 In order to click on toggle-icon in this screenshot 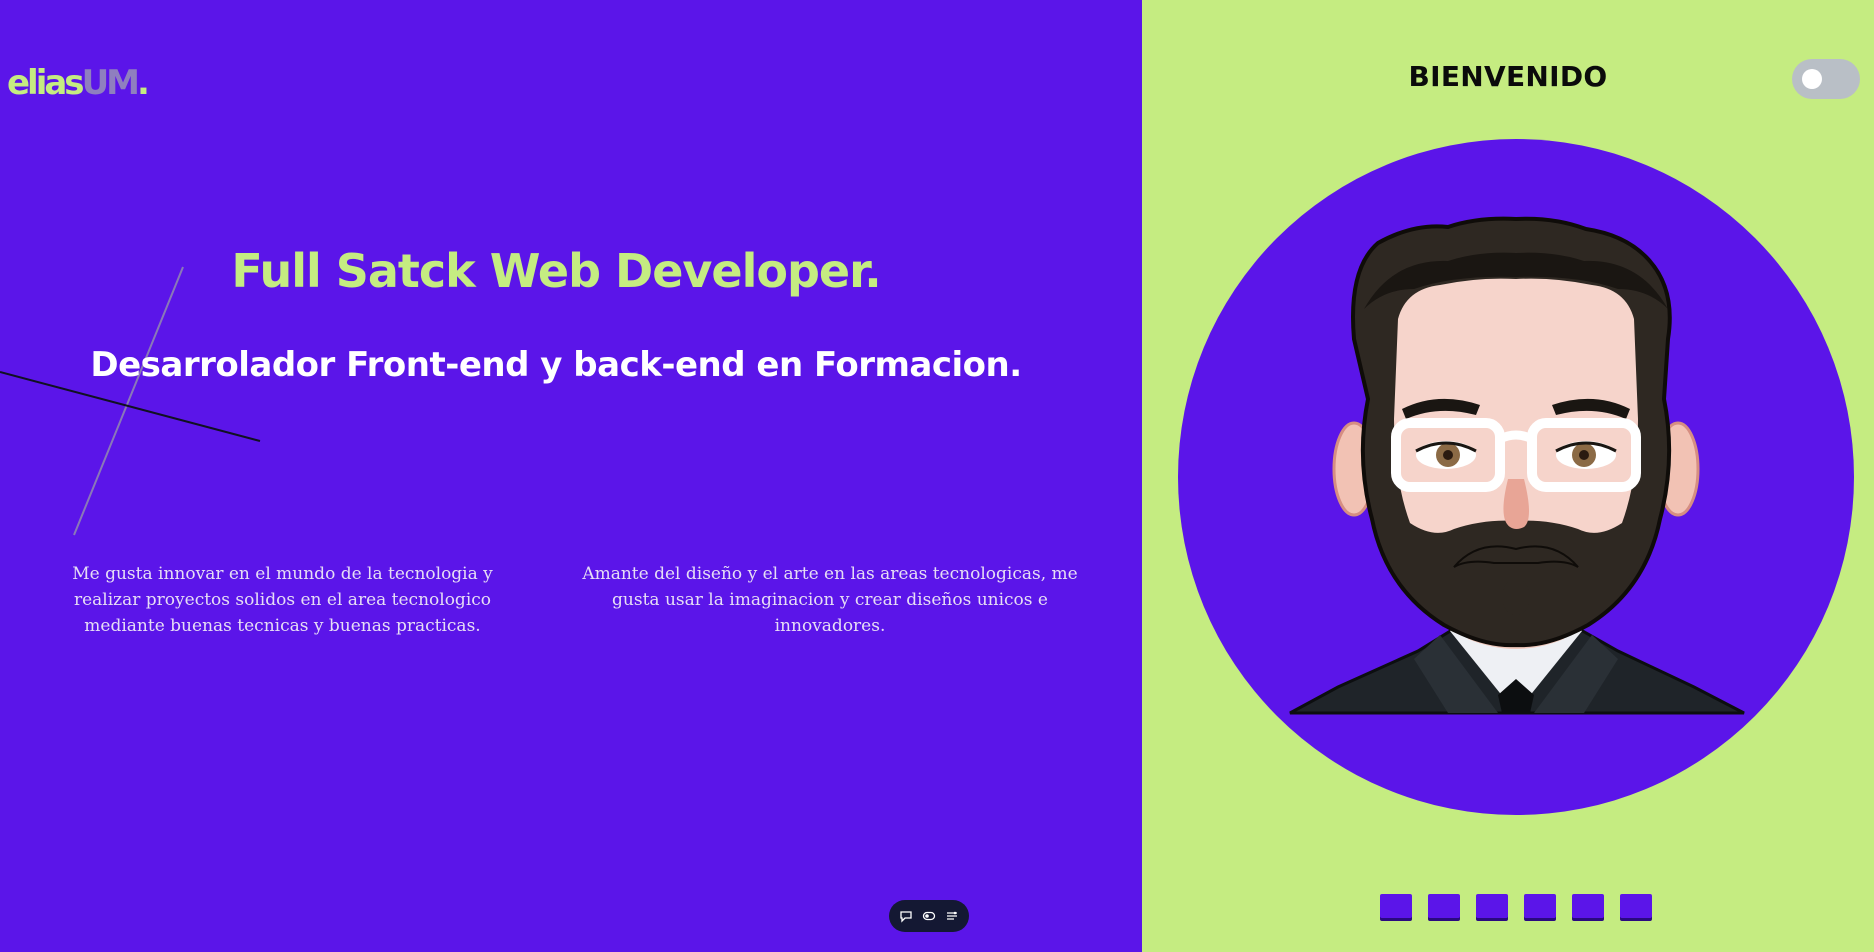, I will do `click(929, 916)`.